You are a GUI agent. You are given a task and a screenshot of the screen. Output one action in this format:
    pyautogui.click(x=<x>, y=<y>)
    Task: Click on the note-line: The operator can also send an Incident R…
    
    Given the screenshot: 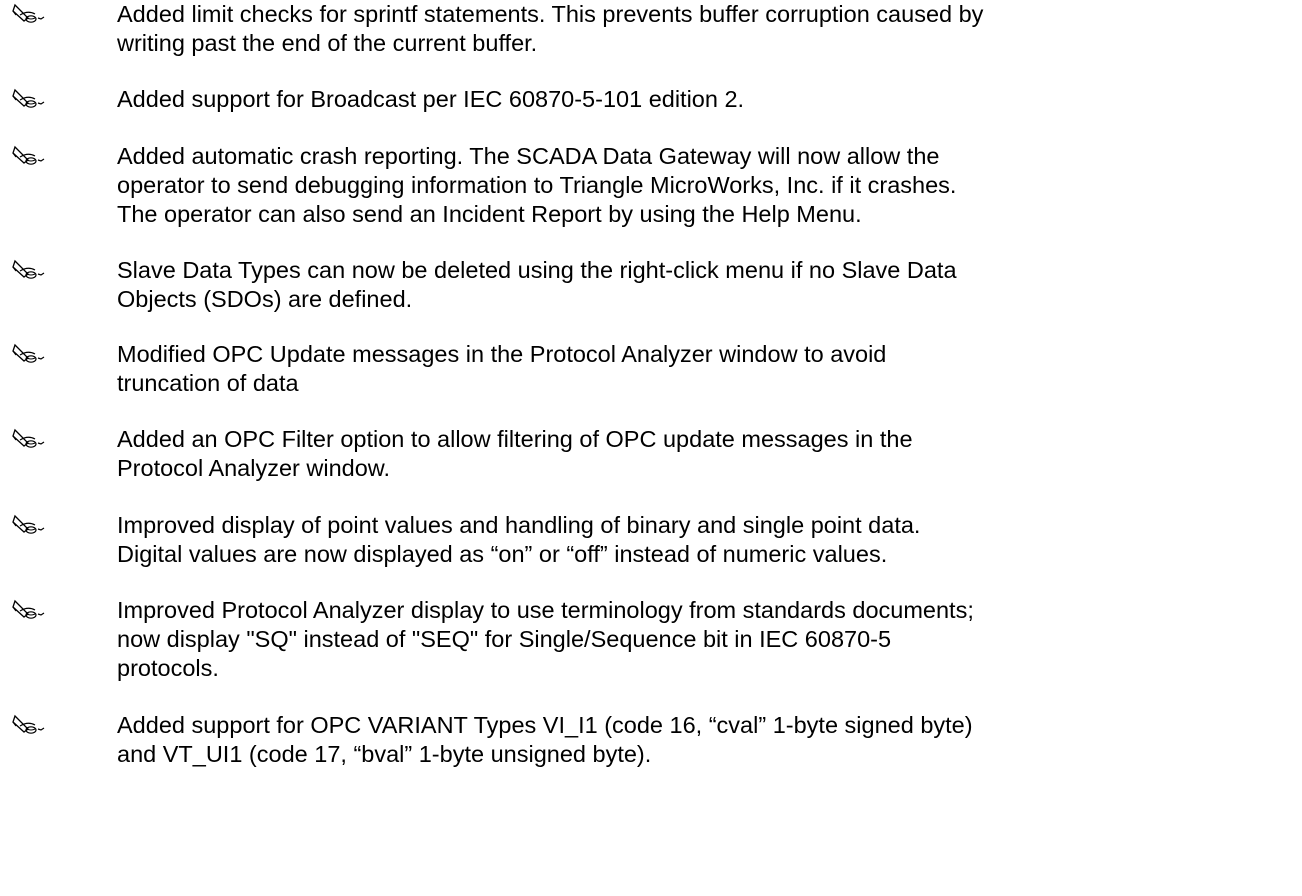 What is the action you would take?
    pyautogui.click(x=489, y=214)
    